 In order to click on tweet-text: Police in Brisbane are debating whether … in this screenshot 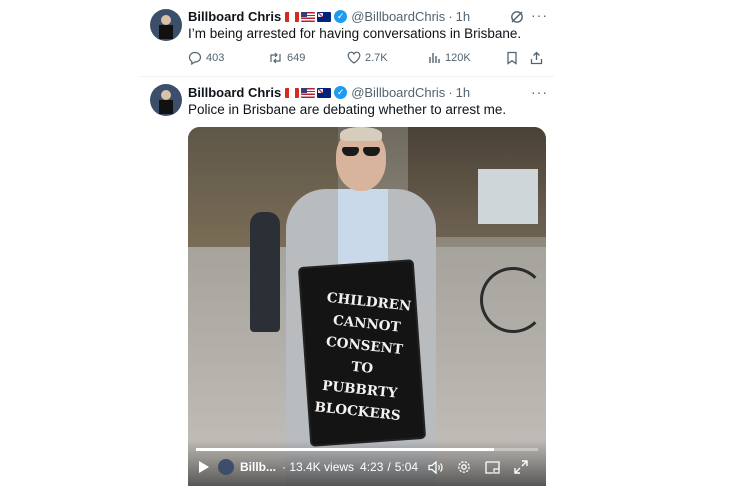, I will do `click(347, 109)`.